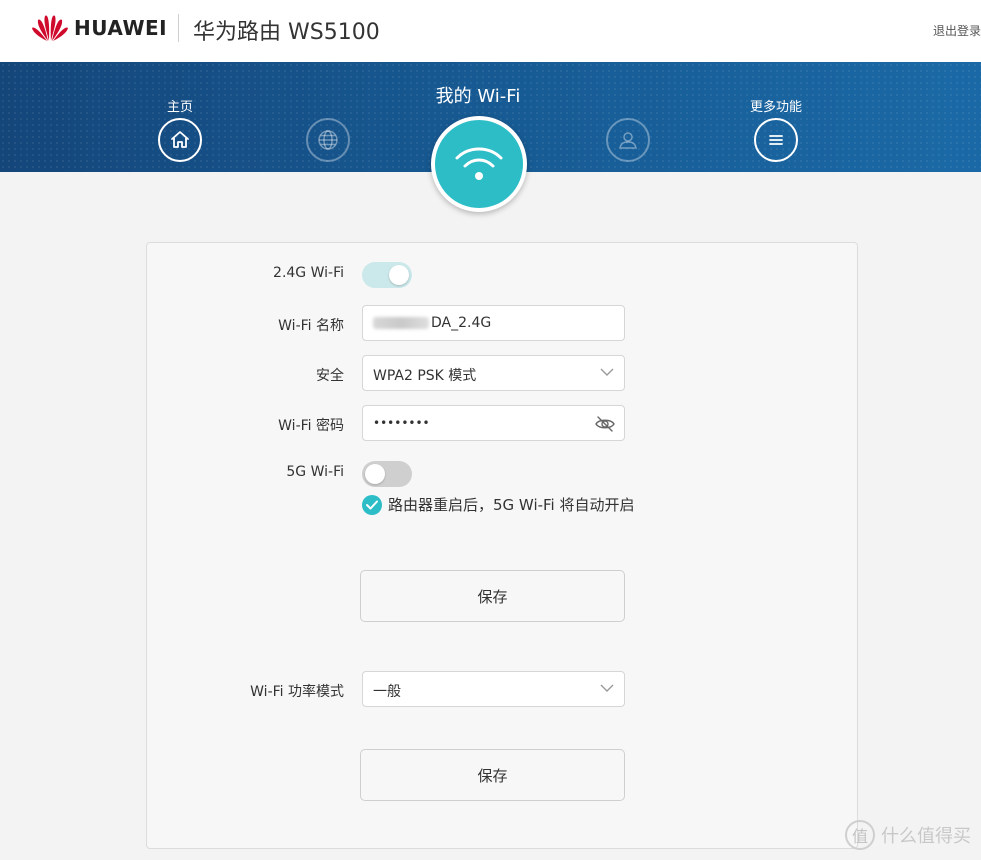  Describe the element at coordinates (178, 28) in the screenshot. I see `header-divider` at that location.